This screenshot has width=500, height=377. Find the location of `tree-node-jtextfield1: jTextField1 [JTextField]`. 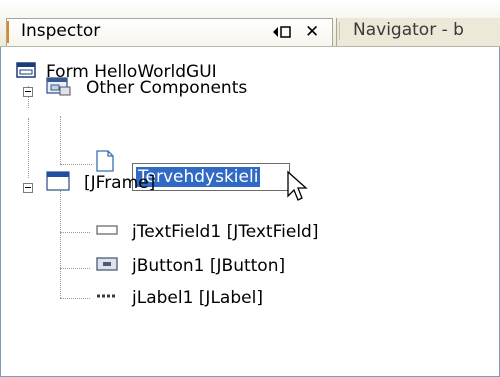

tree-node-jtextfield1: jTextField1 [JTextField] is located at coordinates (207, 232).